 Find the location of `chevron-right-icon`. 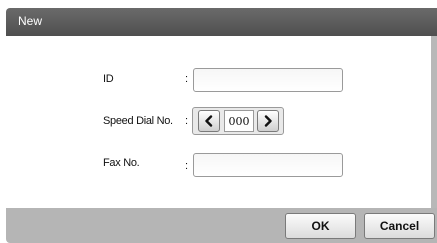

chevron-right-icon is located at coordinates (268, 121).